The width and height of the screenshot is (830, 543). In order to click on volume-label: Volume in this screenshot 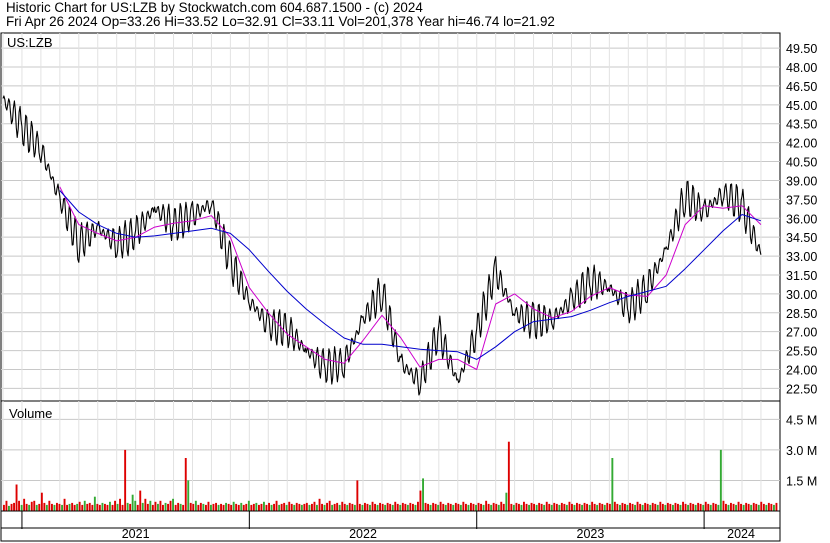, I will do `click(30, 413)`.